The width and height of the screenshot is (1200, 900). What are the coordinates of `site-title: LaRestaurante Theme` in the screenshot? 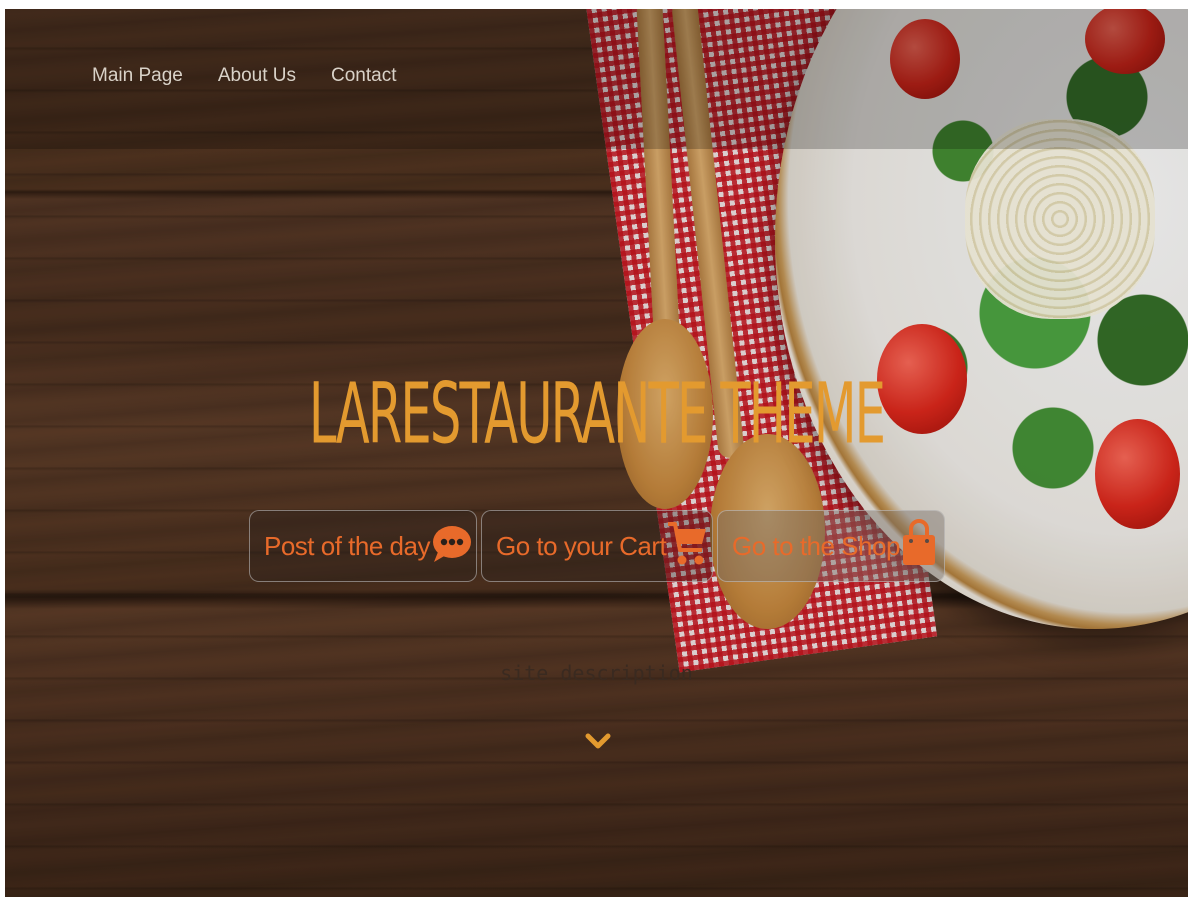 It's located at (597, 413).